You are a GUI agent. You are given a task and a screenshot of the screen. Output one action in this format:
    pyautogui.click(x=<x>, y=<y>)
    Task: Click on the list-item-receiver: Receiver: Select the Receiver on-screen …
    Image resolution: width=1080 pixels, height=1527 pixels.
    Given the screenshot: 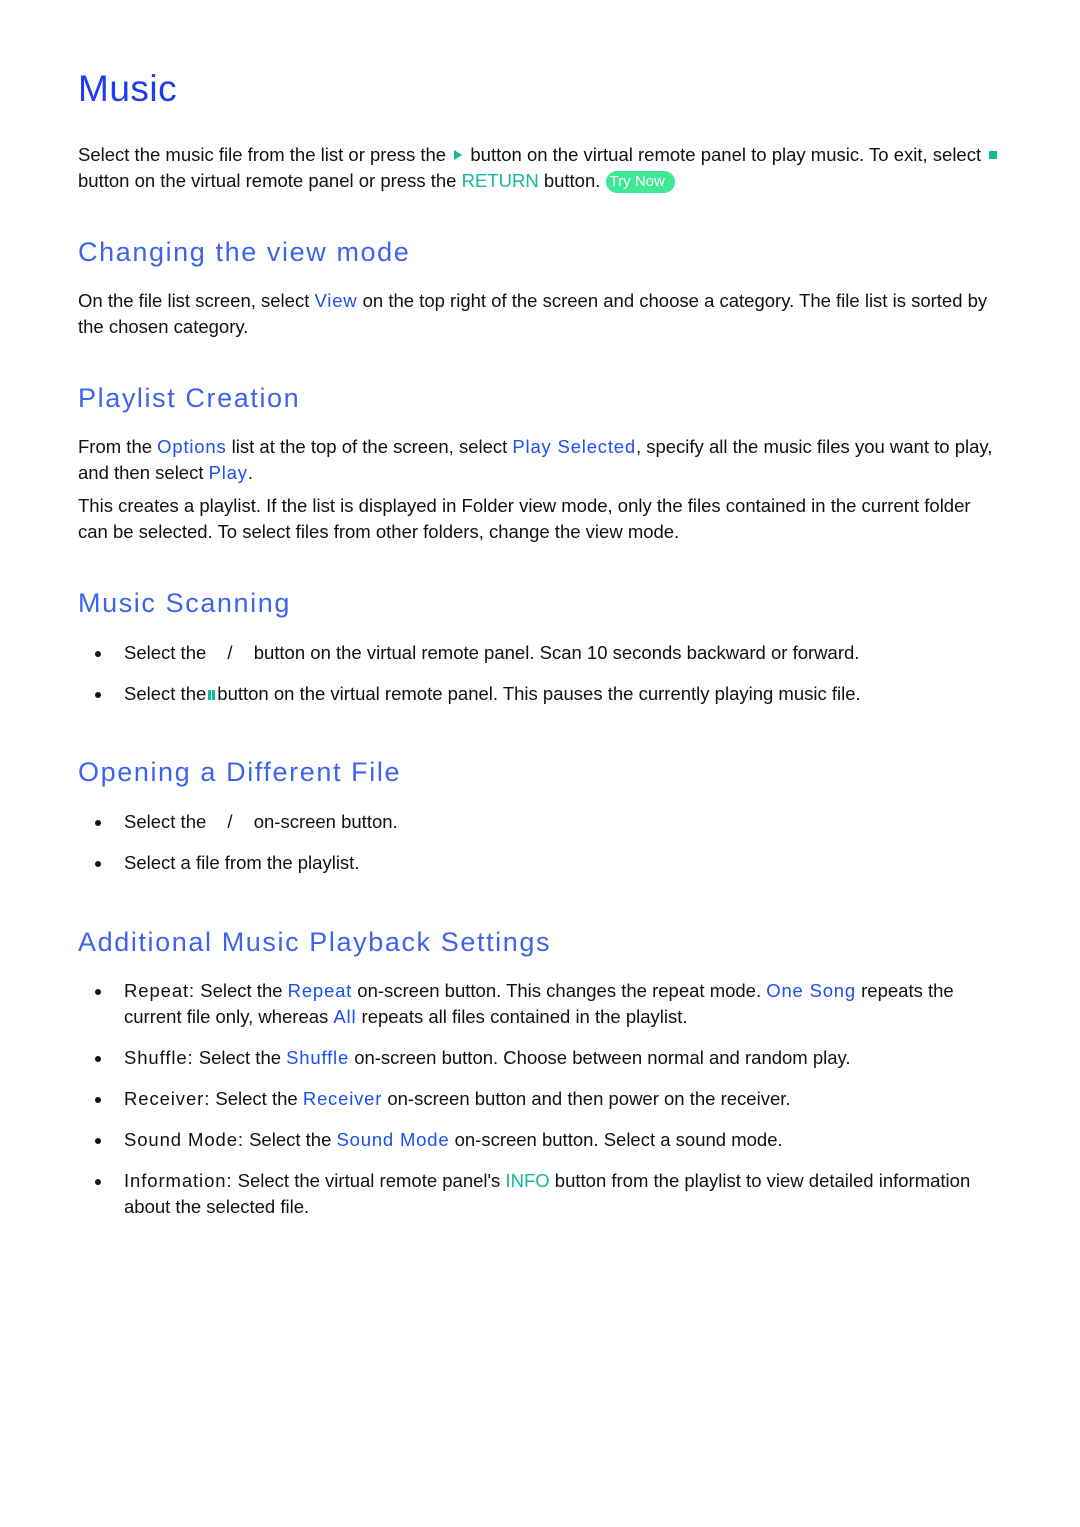 What is the action you would take?
    pyautogui.click(x=540, y=1099)
    